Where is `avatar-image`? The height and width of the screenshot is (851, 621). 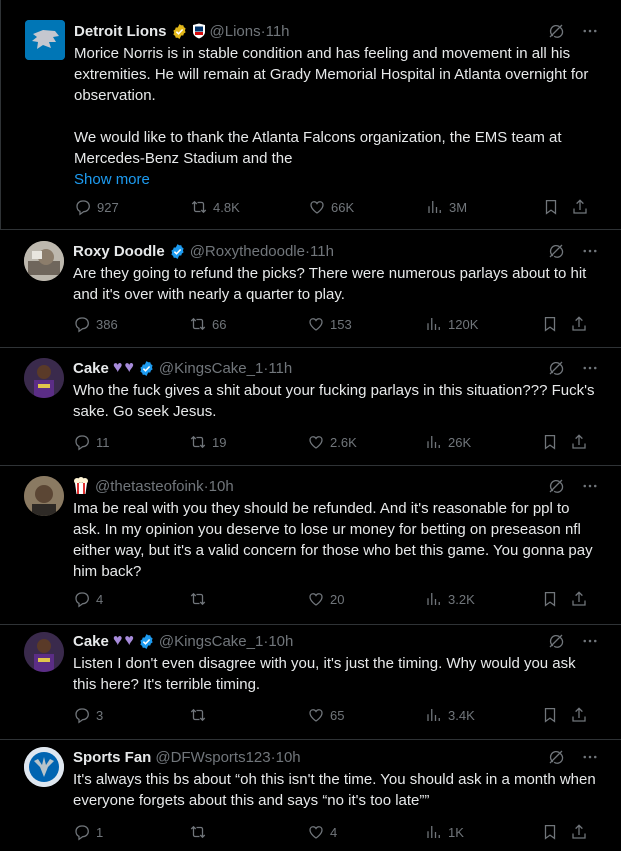 avatar-image is located at coordinates (44, 652).